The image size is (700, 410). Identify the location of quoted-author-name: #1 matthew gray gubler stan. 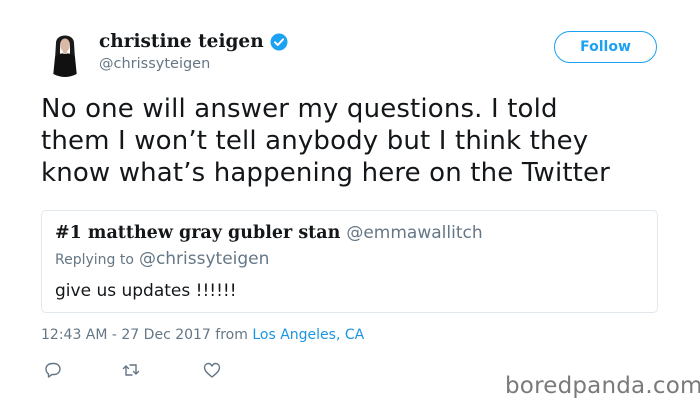
(197, 233).